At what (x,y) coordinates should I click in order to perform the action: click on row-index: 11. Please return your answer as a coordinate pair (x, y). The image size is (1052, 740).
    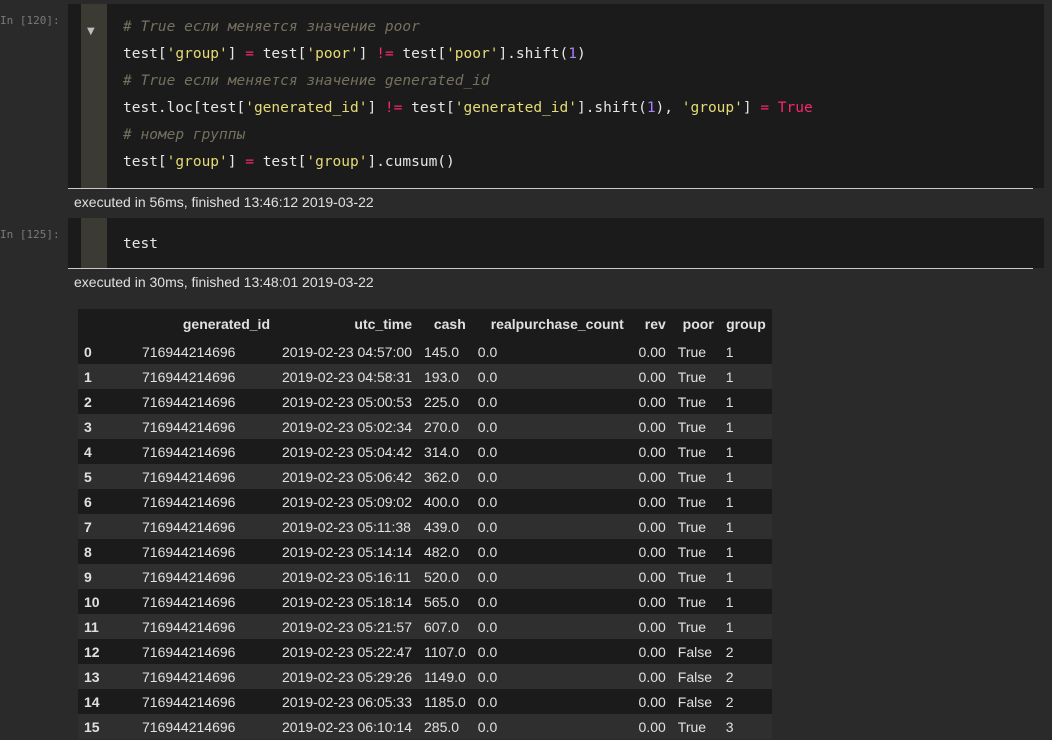
    Looking at the image, I should click on (91, 626).